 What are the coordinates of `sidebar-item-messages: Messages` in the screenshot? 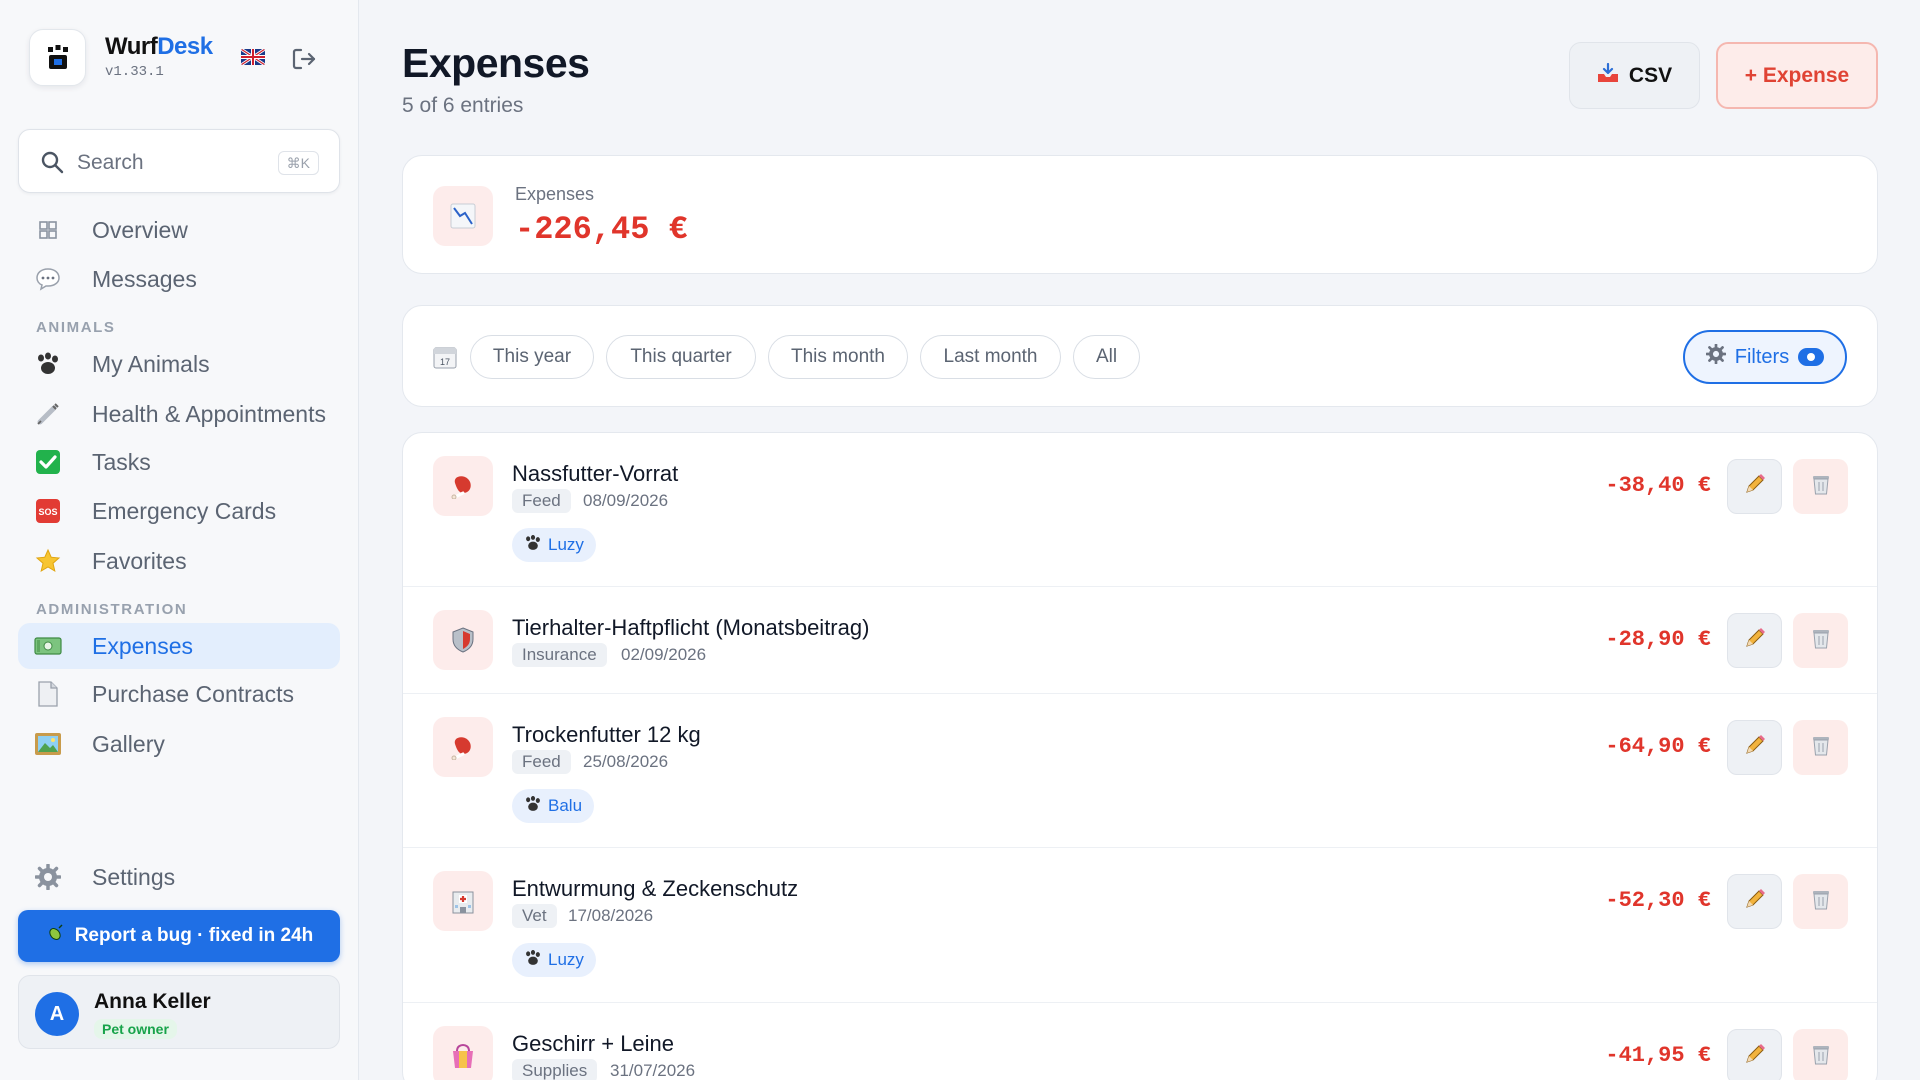 It's located at (179, 279).